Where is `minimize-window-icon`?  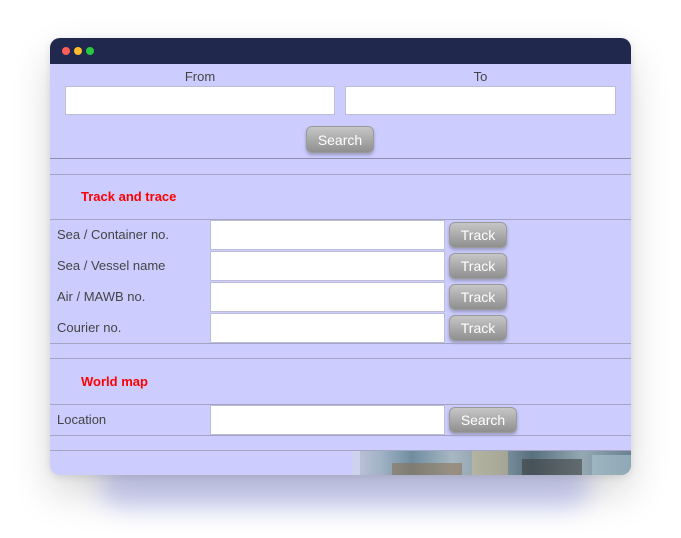
minimize-window-icon is located at coordinates (78, 51).